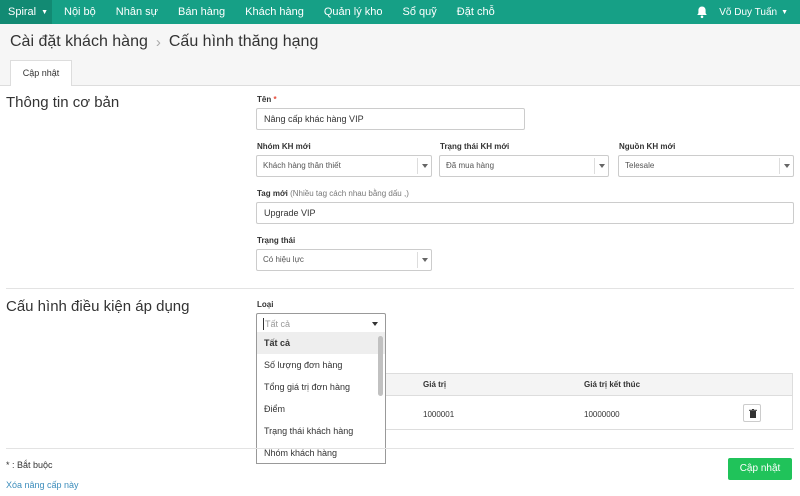  Describe the element at coordinates (283, 259) in the screenshot. I see `state-select-value: Có hiệu lực` at that location.